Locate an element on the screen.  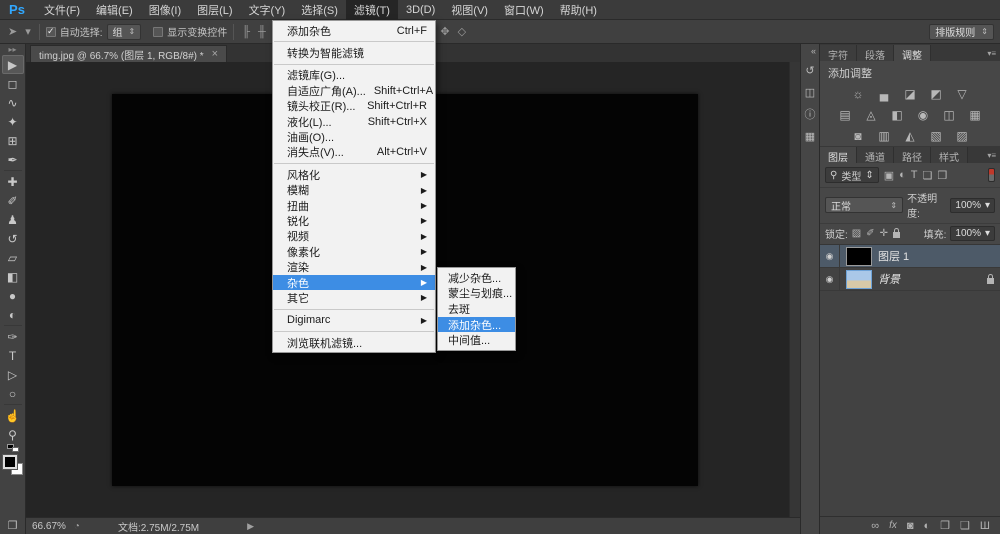
tool-preset-caret-icon: ▾ is located at coordinates (28, 31).